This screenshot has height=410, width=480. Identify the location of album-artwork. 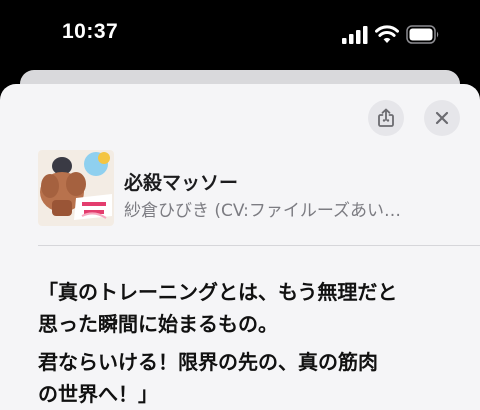
(76, 188).